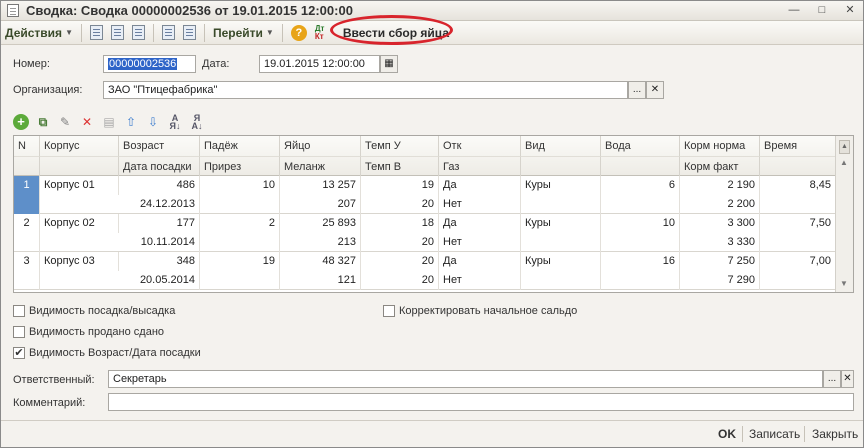  Describe the element at coordinates (323, 33) in the screenshot. I see `ledger-button: Дт Кт` at that location.